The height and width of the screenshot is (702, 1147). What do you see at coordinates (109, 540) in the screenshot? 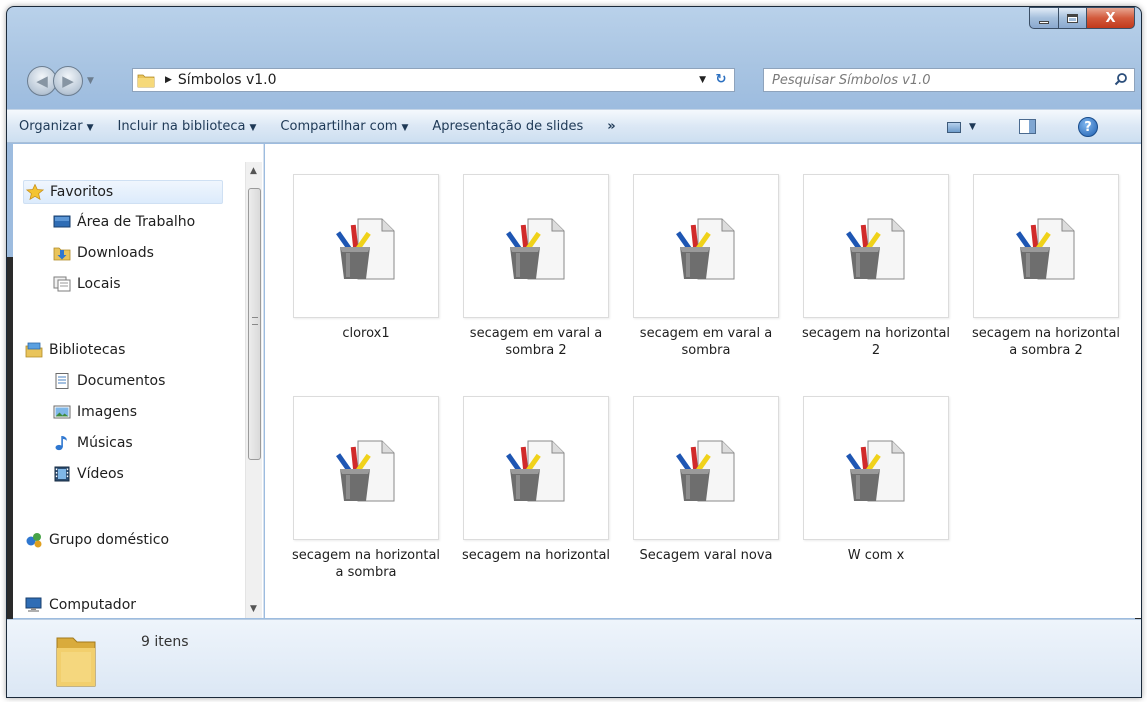
I see `nav-item-label: Grupo doméstico` at bounding box center [109, 540].